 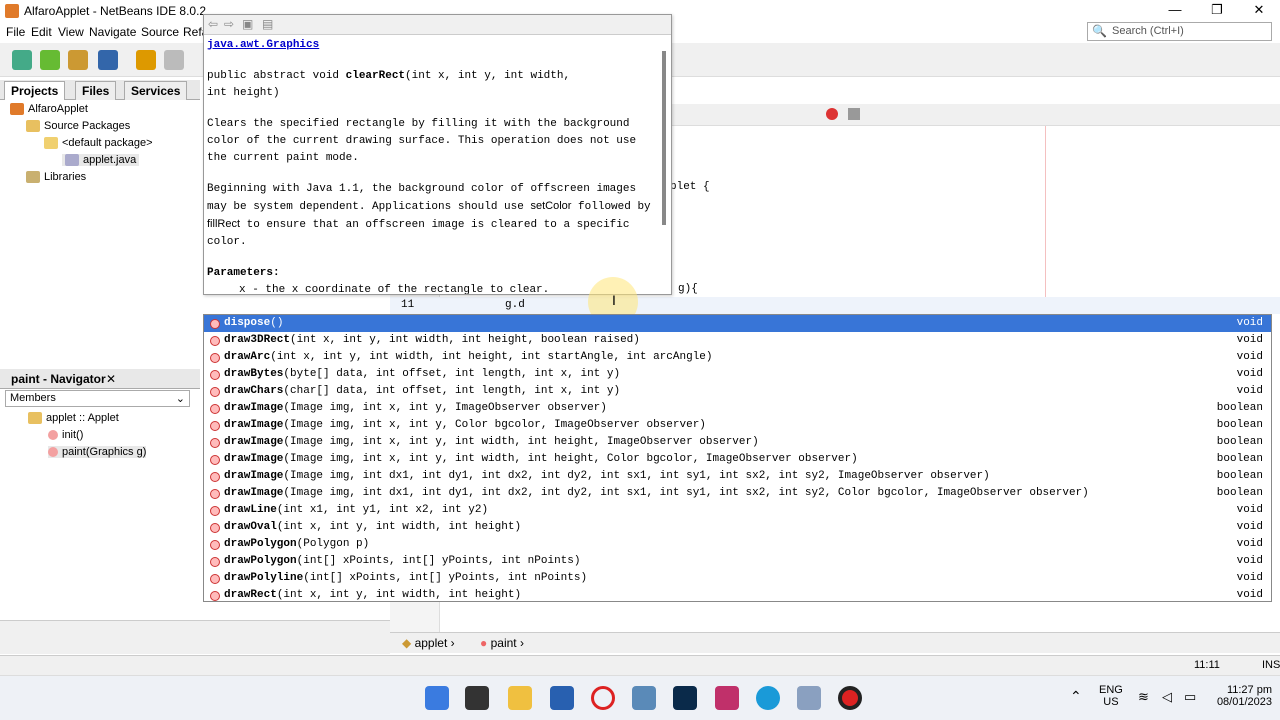 What do you see at coordinates (98, 143) in the screenshot?
I see `tree-item-default-package: <default package>` at bounding box center [98, 143].